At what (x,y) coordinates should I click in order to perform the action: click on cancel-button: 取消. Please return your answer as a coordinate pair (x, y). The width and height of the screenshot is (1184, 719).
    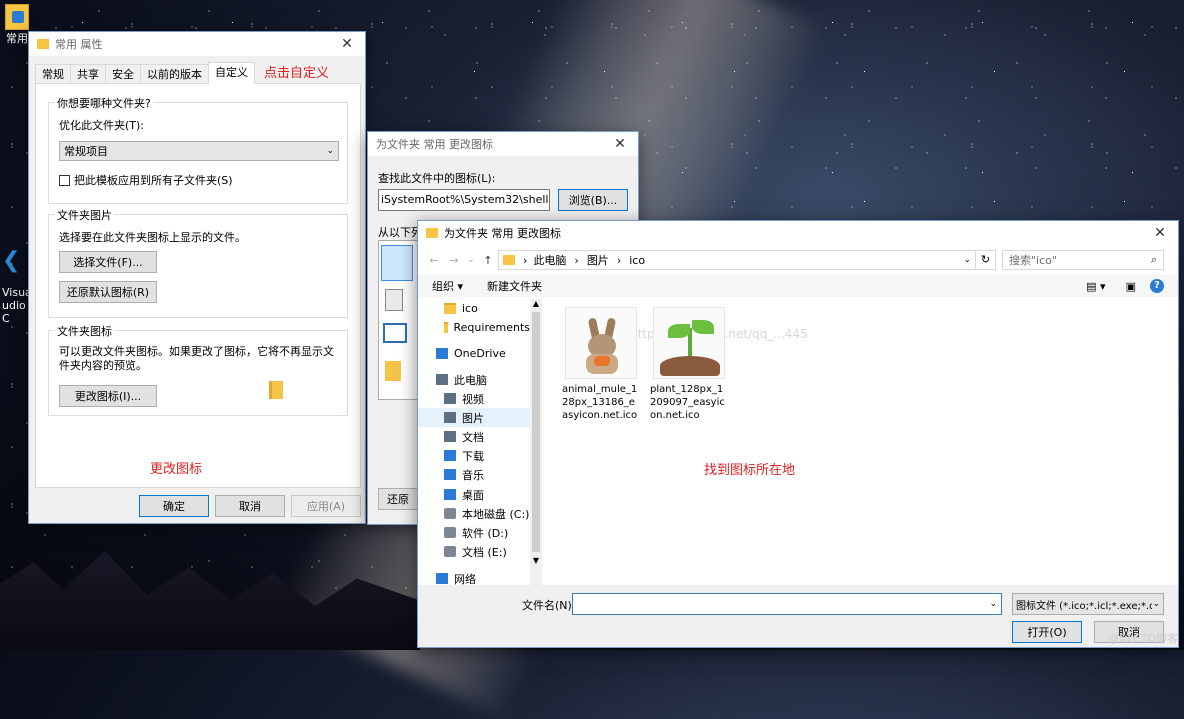
    Looking at the image, I should click on (250, 506).